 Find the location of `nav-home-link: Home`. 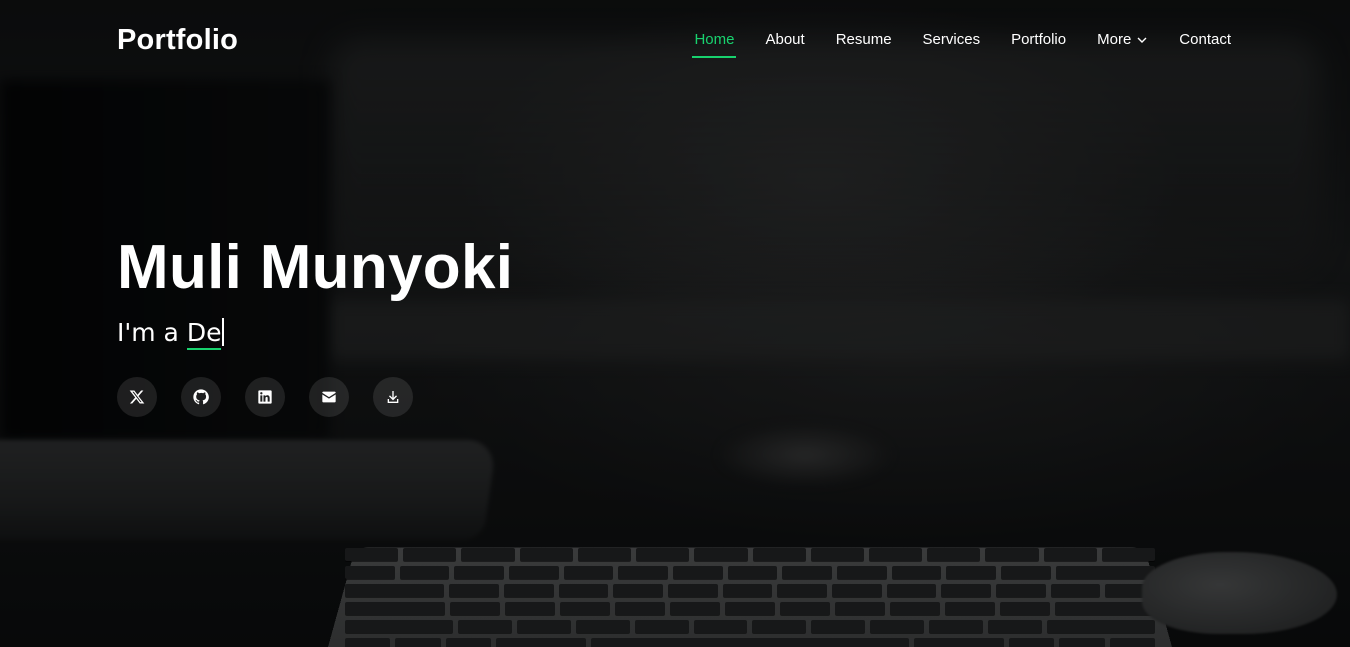

nav-home-link: Home is located at coordinates (714, 44).